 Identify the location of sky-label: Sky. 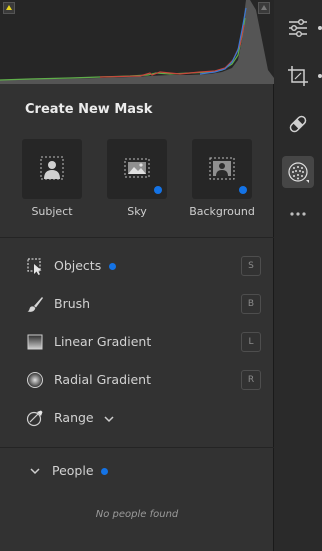
(137, 211).